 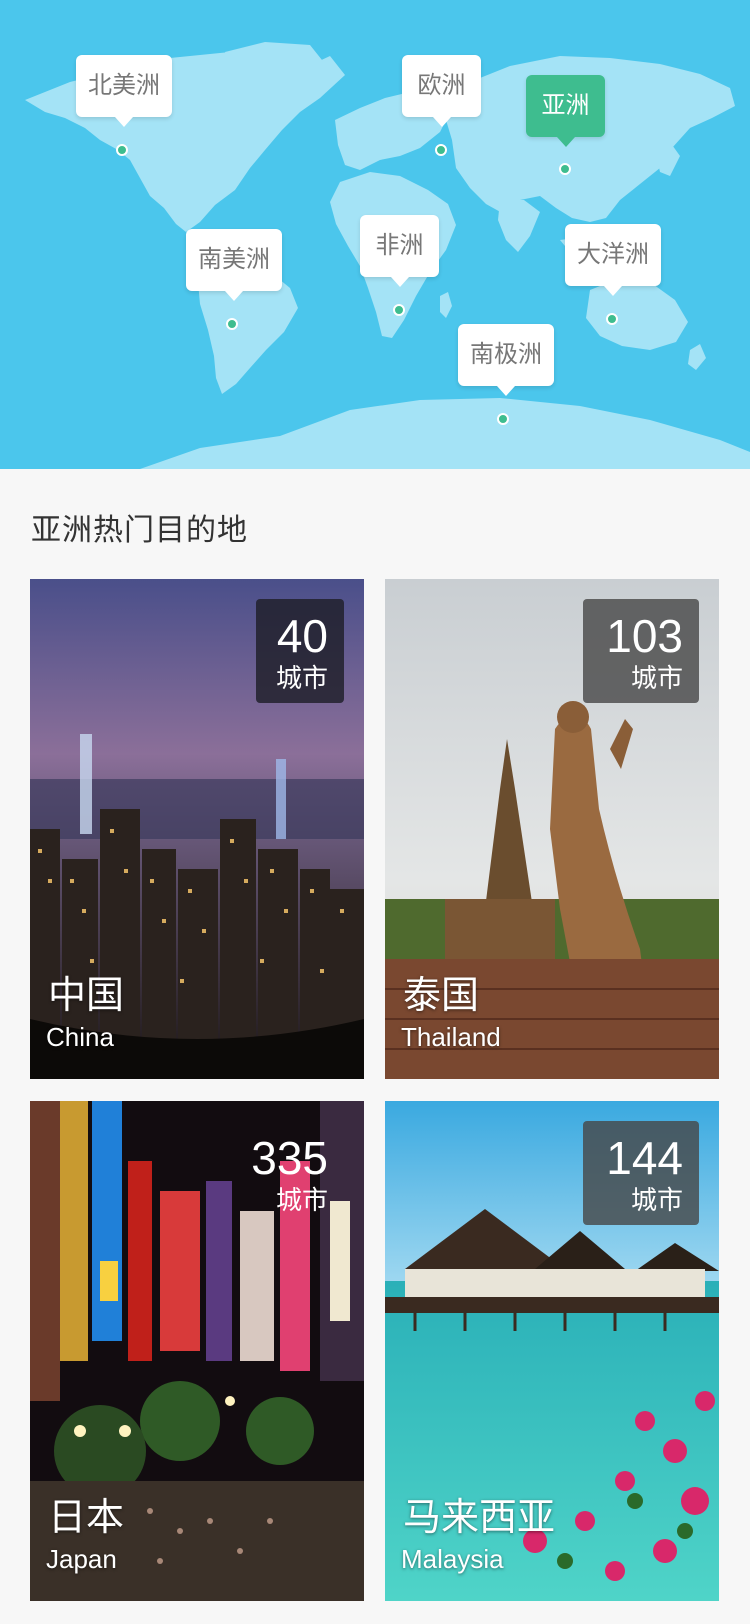 What do you see at coordinates (80, 1037) in the screenshot?
I see `destination-name-en: China` at bounding box center [80, 1037].